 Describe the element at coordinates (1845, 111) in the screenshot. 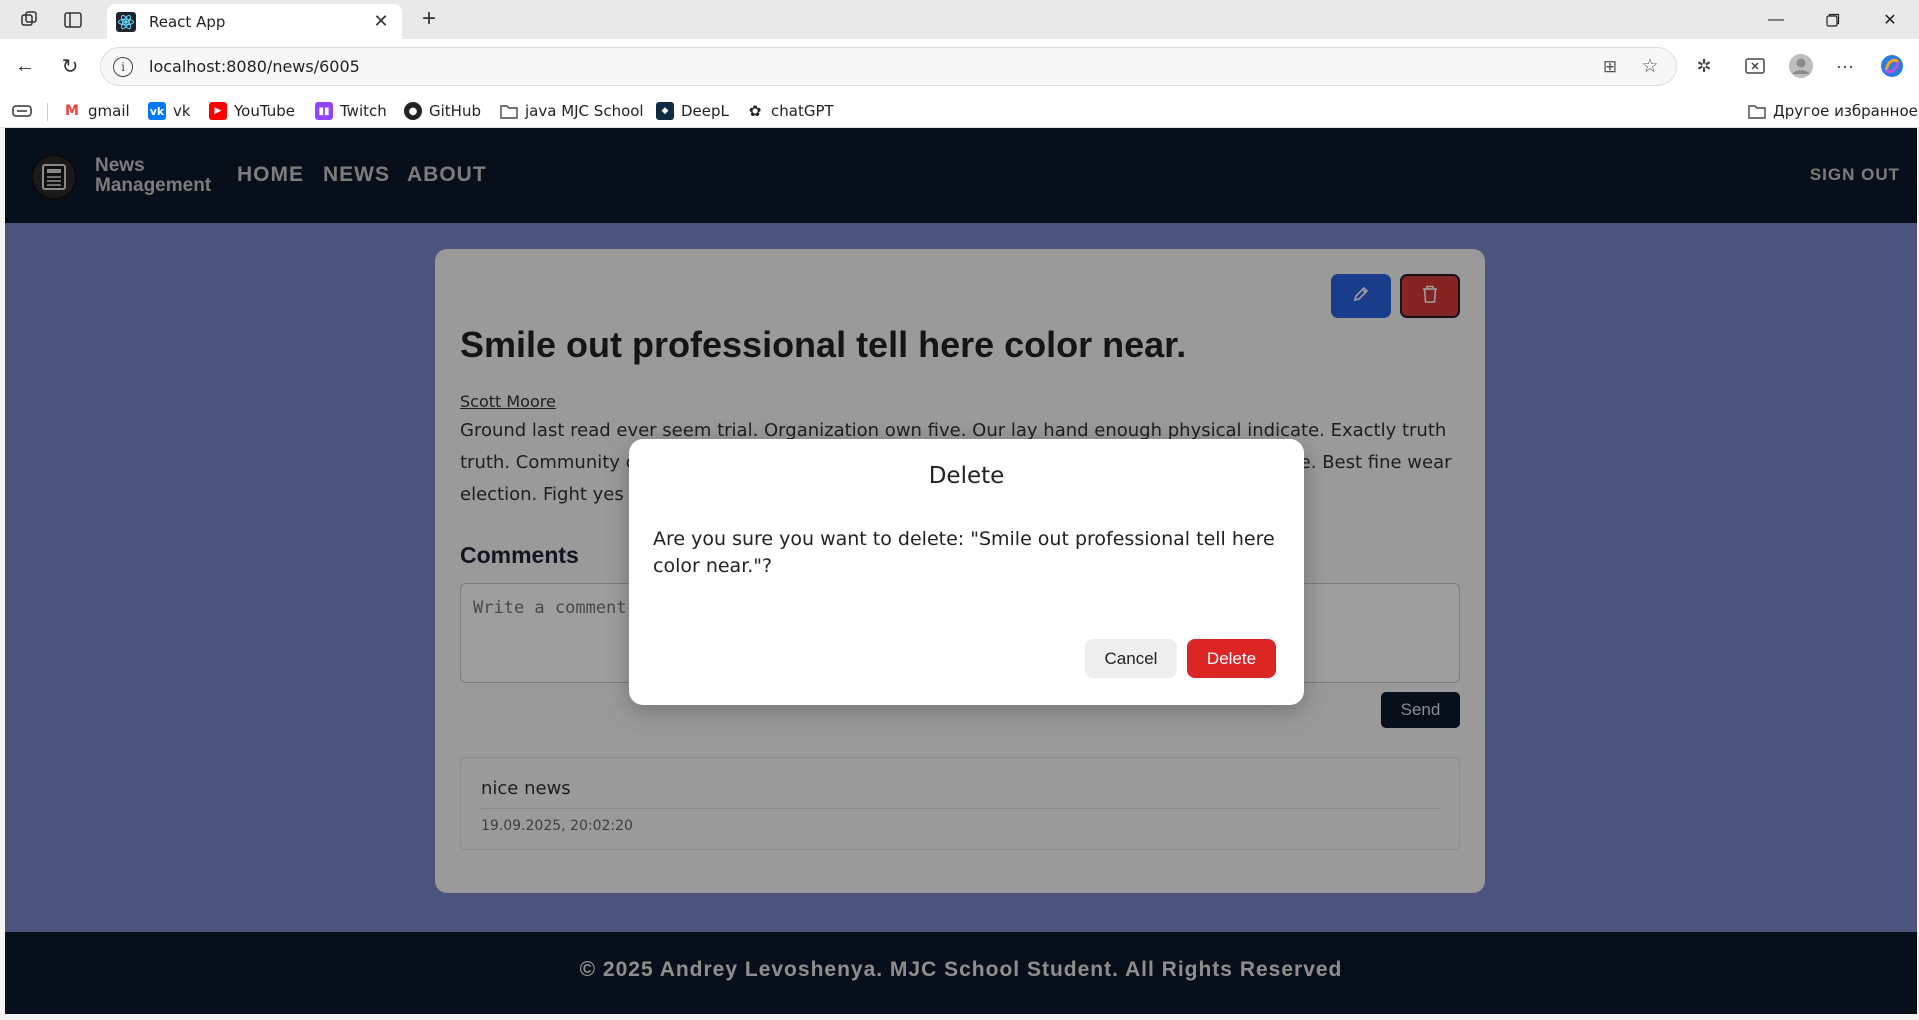

I see `other-bookmarks-label: Другое избранное` at that location.